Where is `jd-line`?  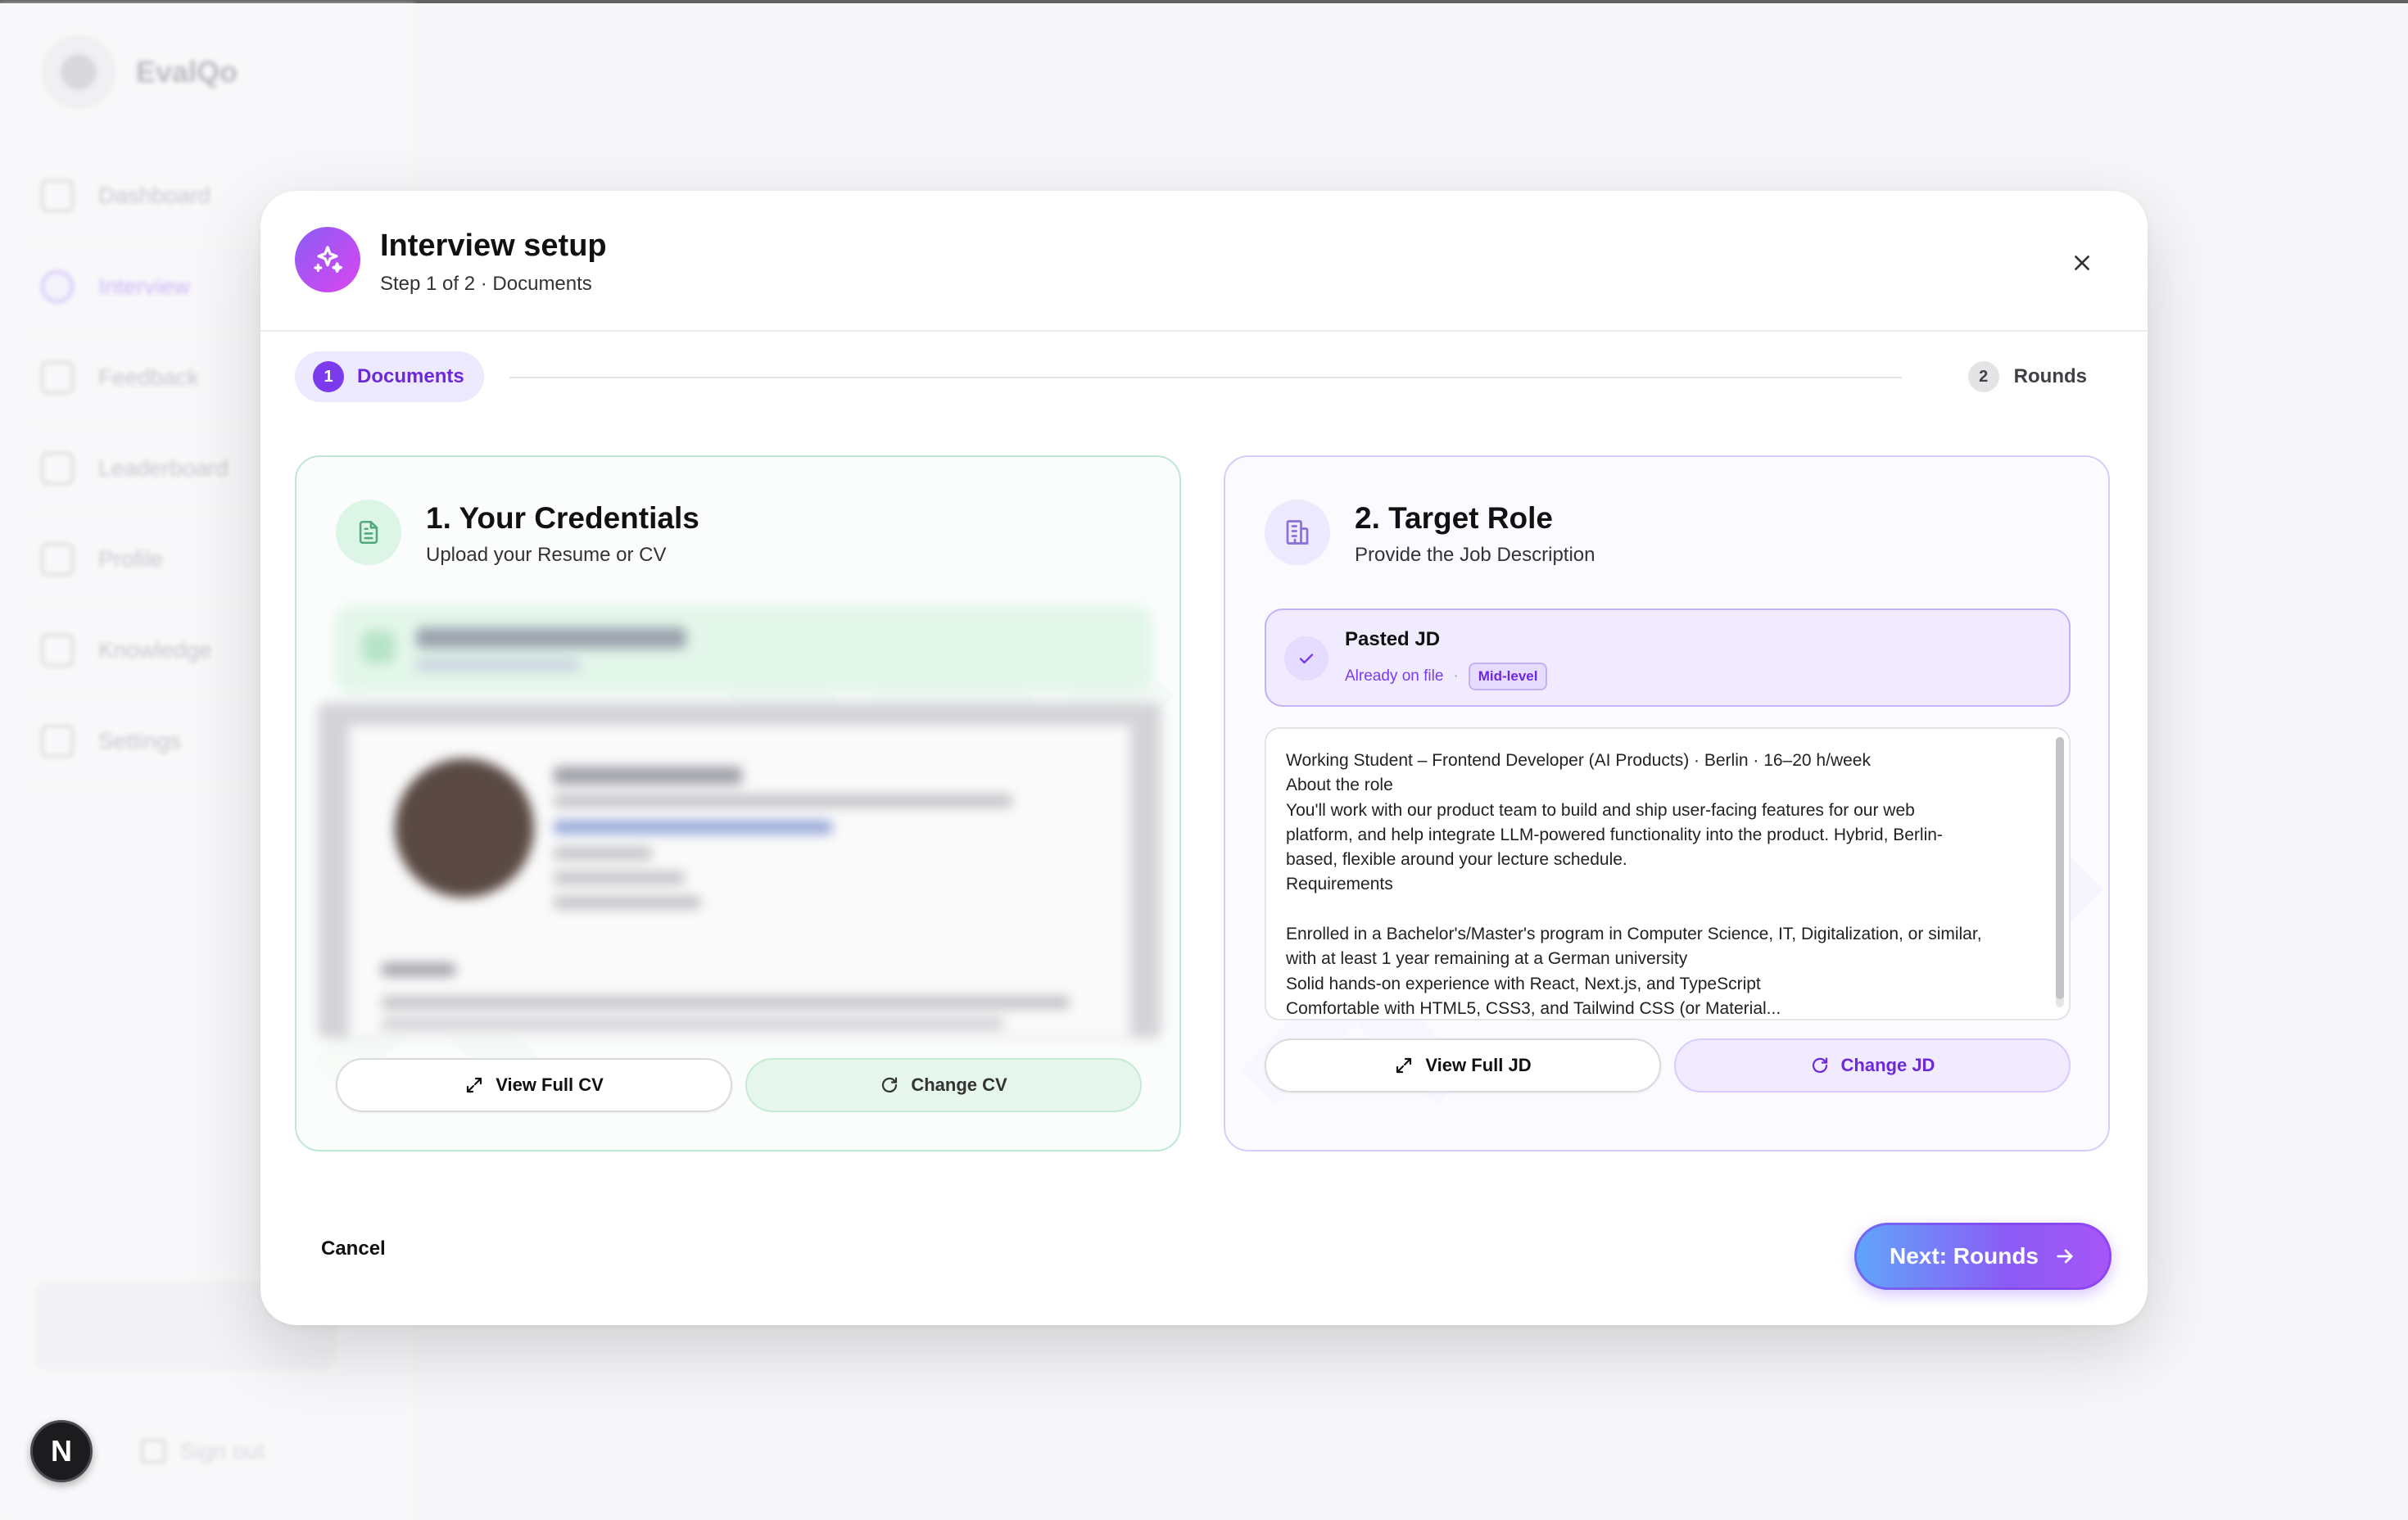 jd-line is located at coordinates (1661, 910).